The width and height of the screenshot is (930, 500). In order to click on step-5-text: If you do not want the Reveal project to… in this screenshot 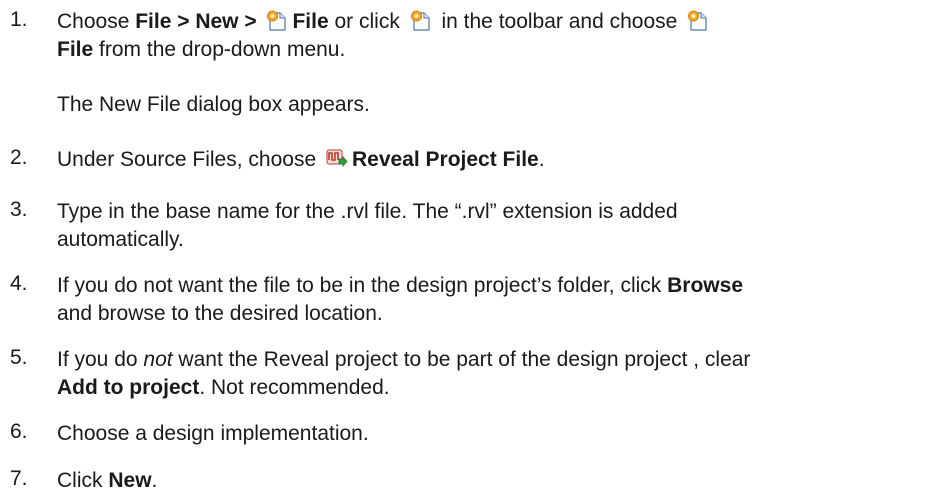, I will do `click(404, 373)`.